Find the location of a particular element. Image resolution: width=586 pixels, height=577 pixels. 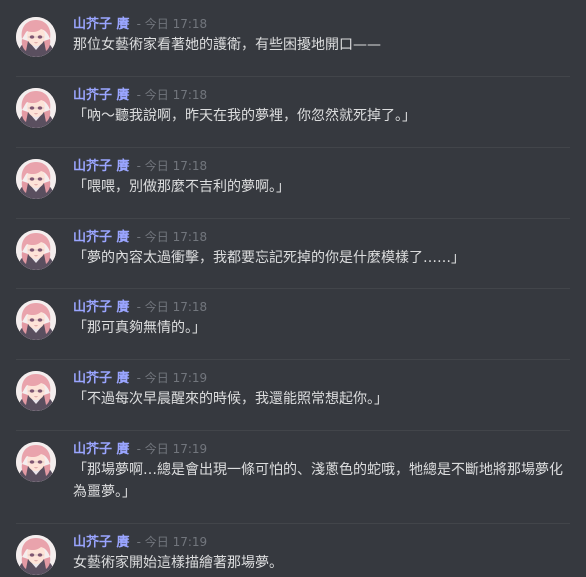

message-text: 「喂喂，別做那麼不吉利的夢啊。」 is located at coordinates (181, 187).